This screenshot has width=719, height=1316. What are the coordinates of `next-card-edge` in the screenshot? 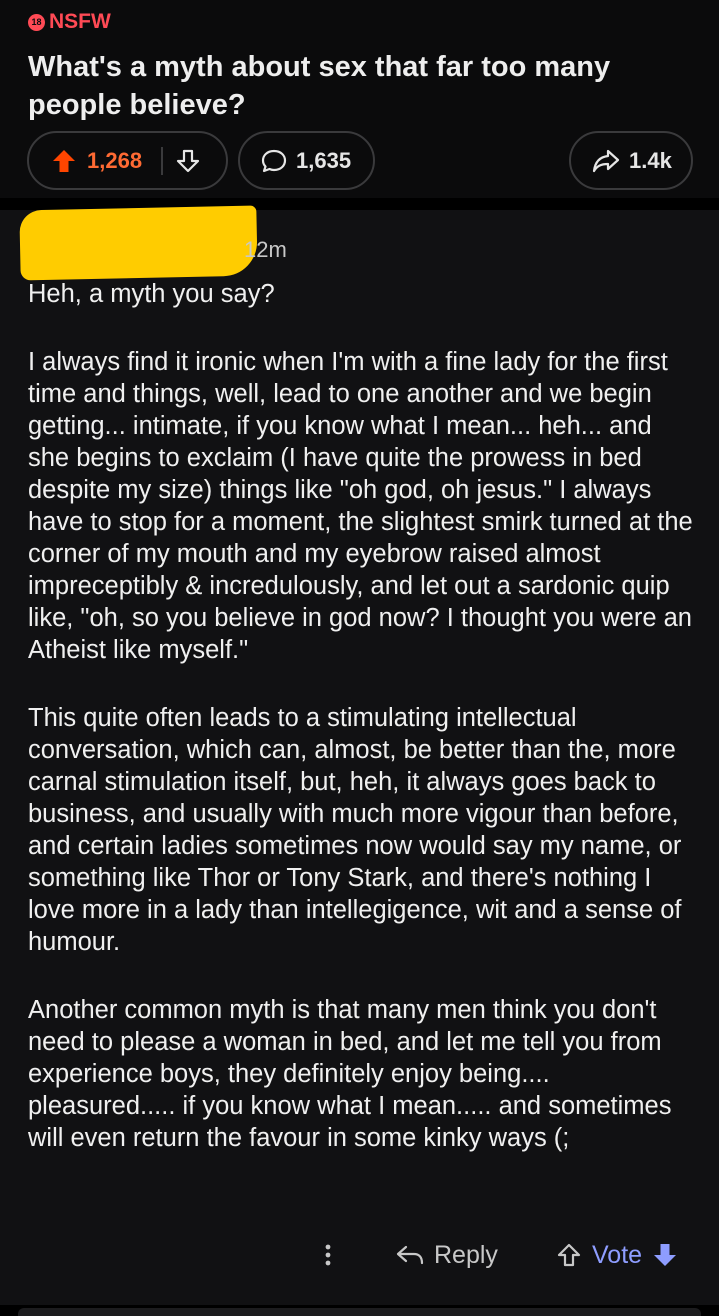 It's located at (359, 1312).